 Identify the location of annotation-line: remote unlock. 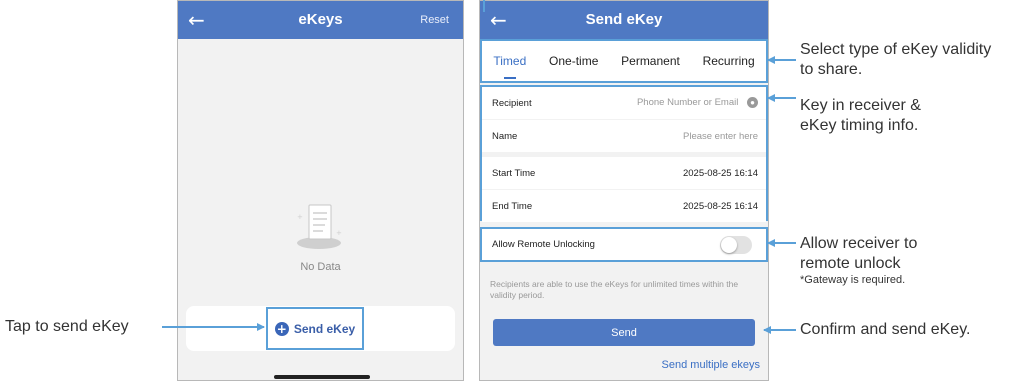
(850, 263).